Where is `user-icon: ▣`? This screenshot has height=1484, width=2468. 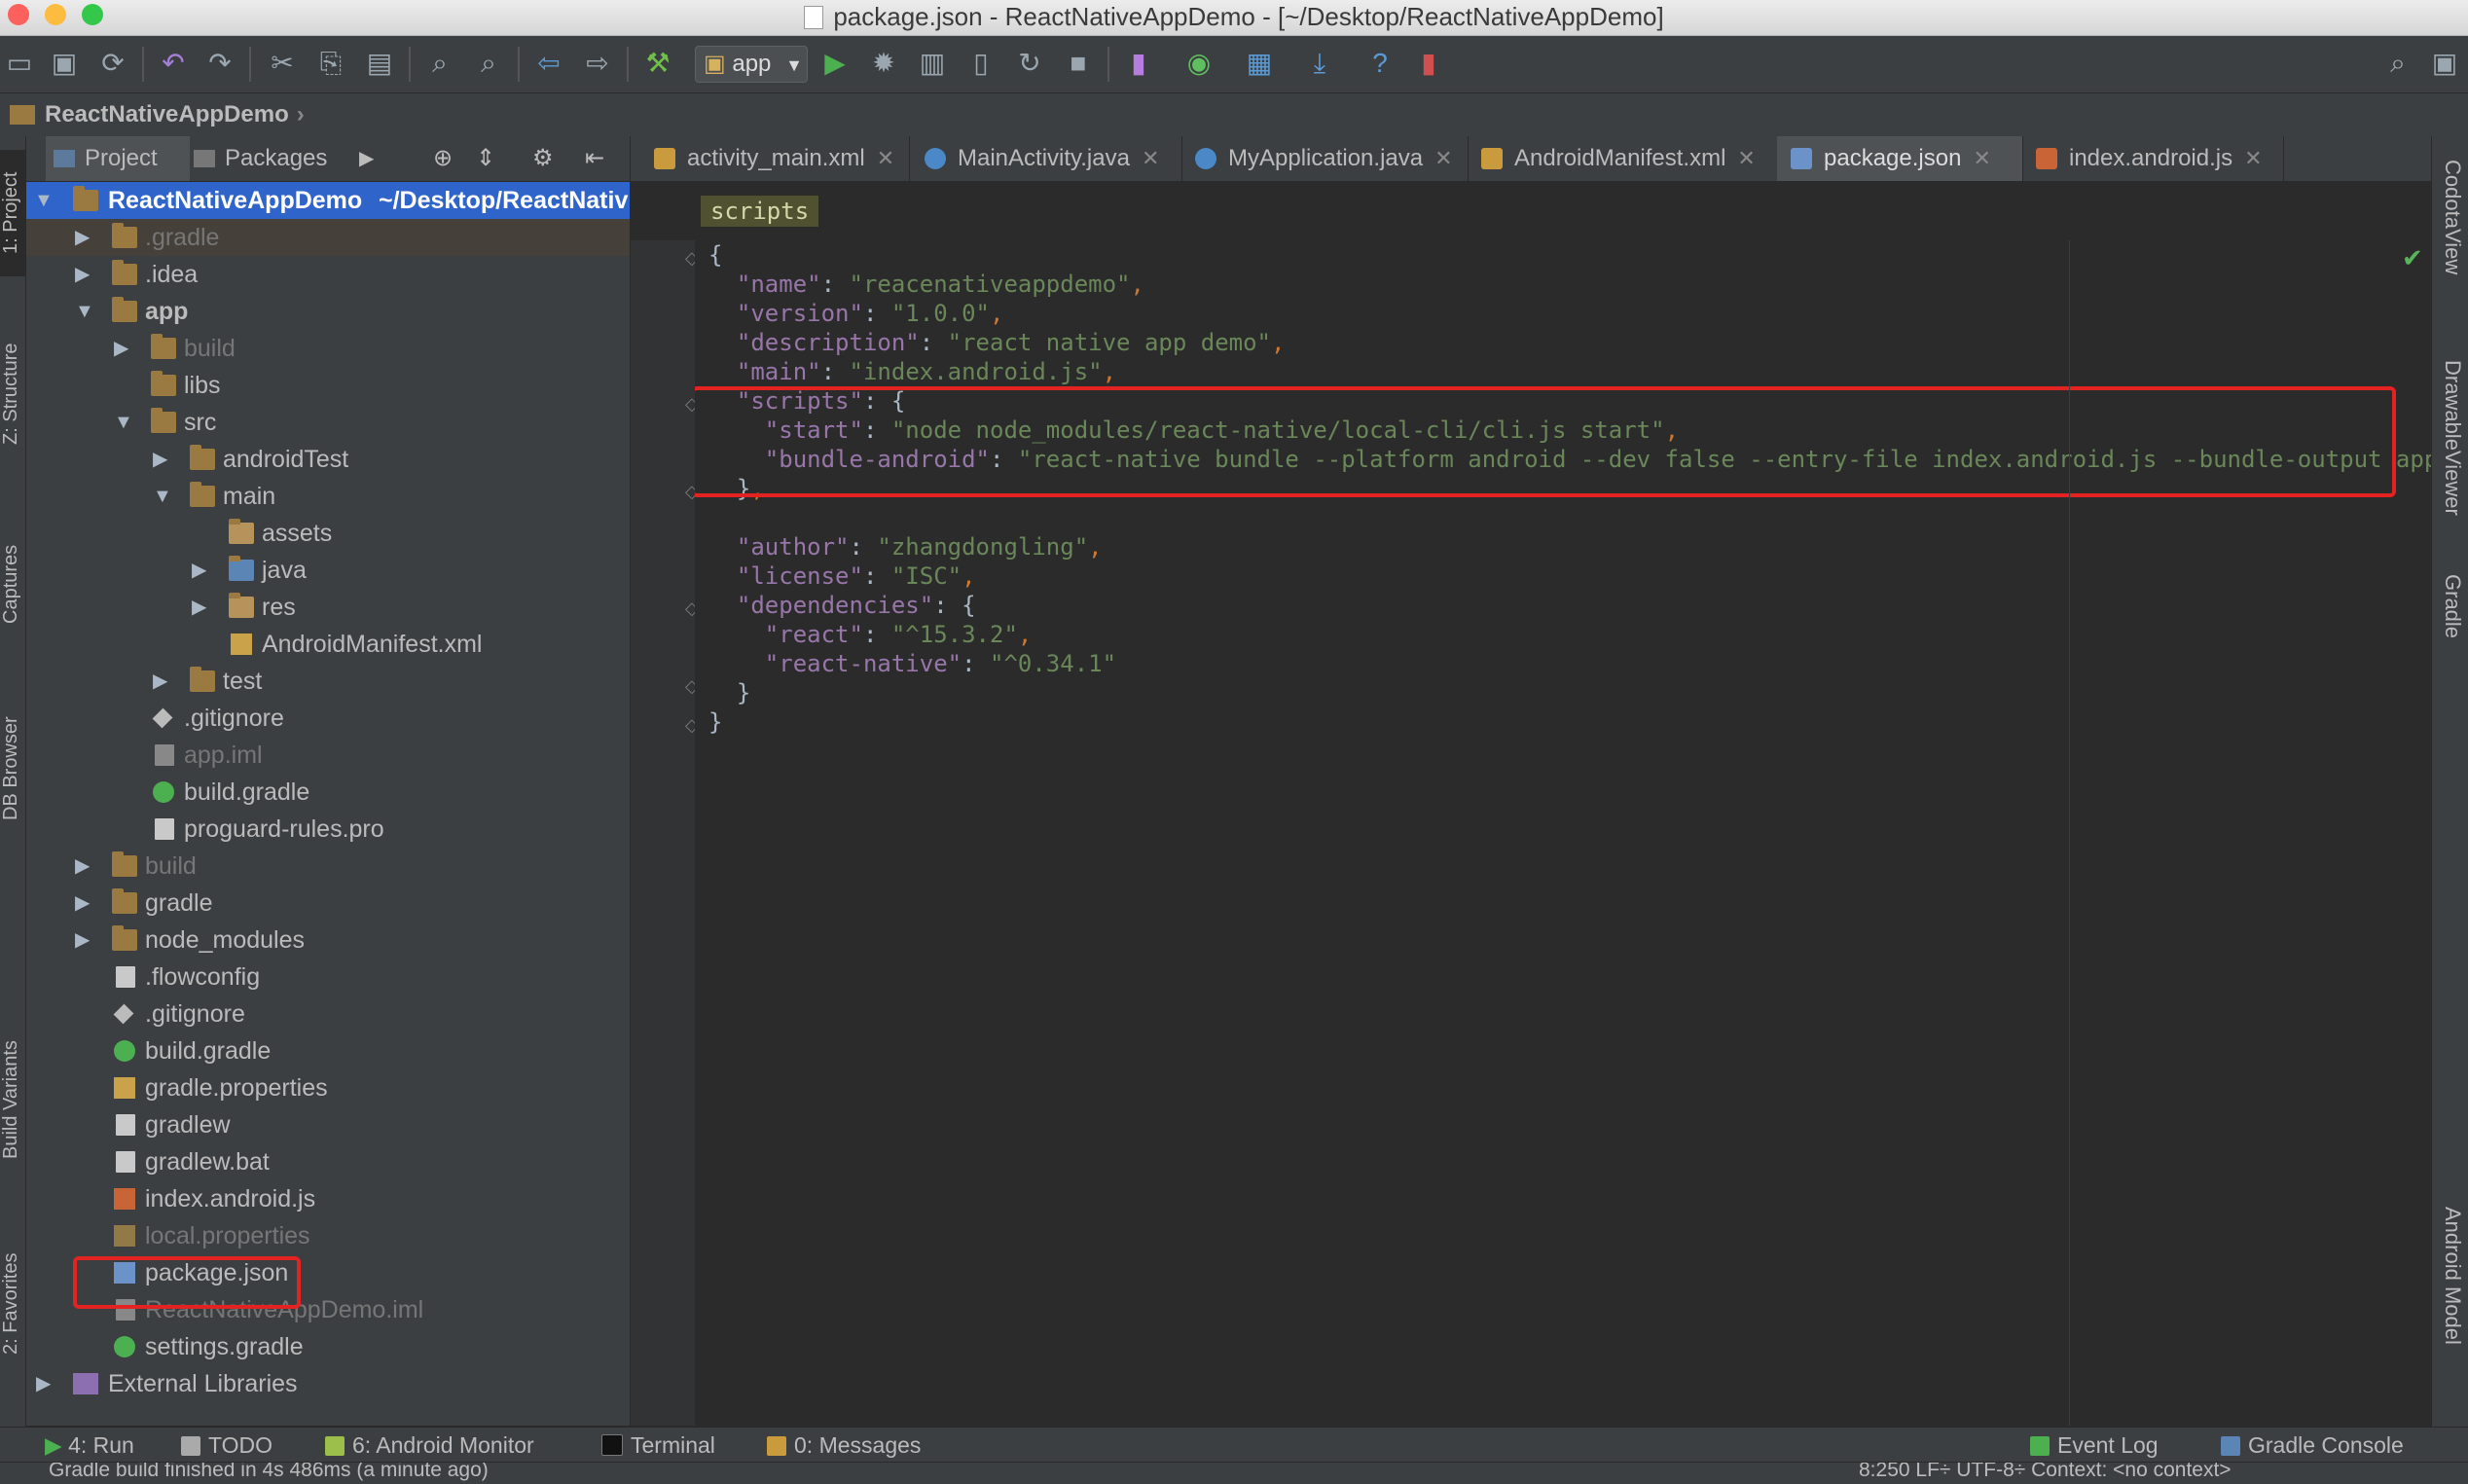 user-icon: ▣ is located at coordinates (2444, 64).